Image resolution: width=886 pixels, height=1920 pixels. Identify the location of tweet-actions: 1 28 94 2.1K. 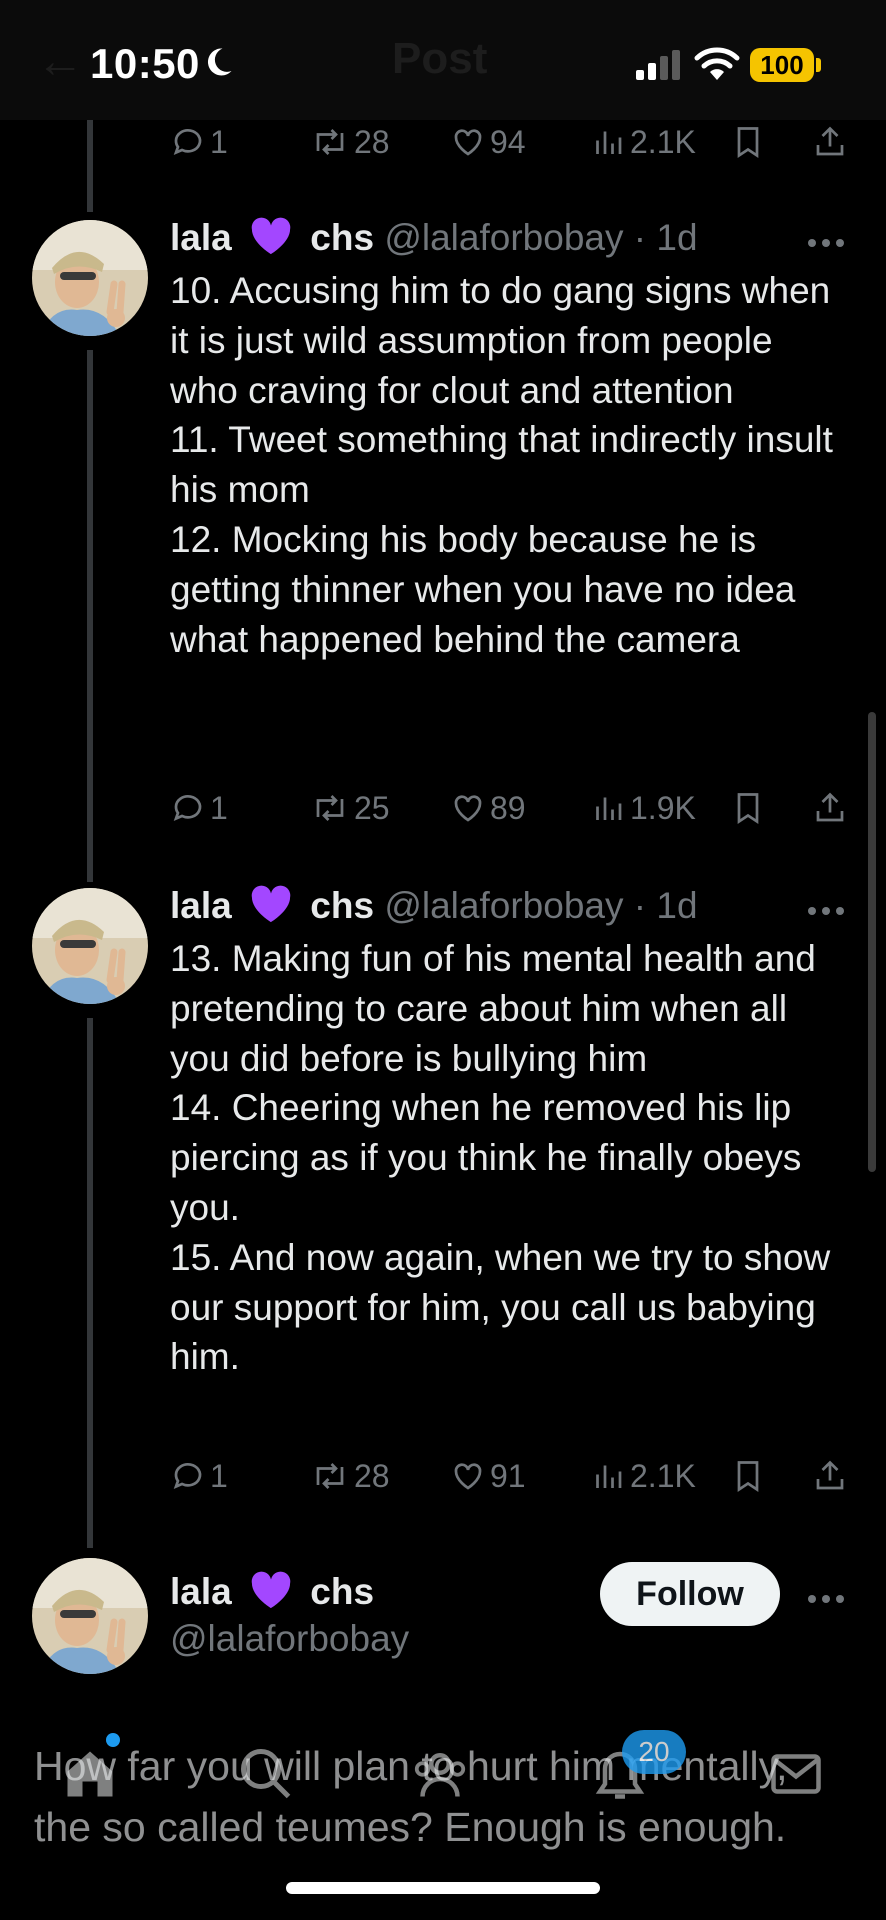
(510, 142).